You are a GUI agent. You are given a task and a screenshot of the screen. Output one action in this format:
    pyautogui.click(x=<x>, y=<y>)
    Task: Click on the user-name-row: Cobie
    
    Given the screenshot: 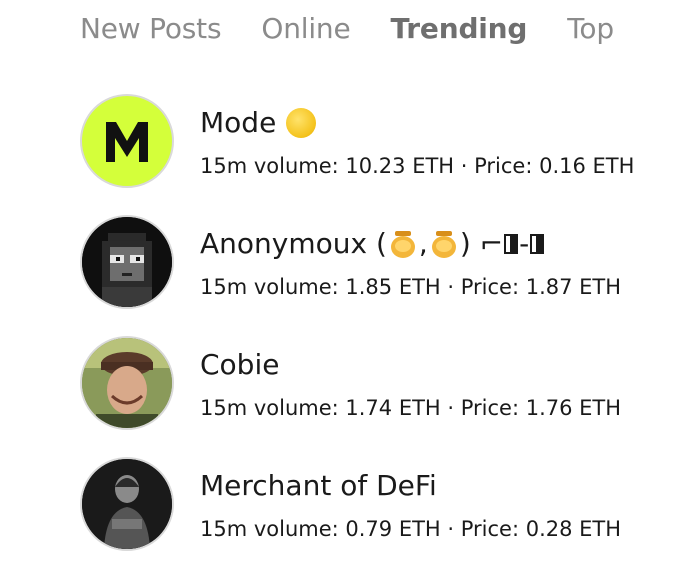 What is the action you would take?
    pyautogui.click(x=239, y=364)
    